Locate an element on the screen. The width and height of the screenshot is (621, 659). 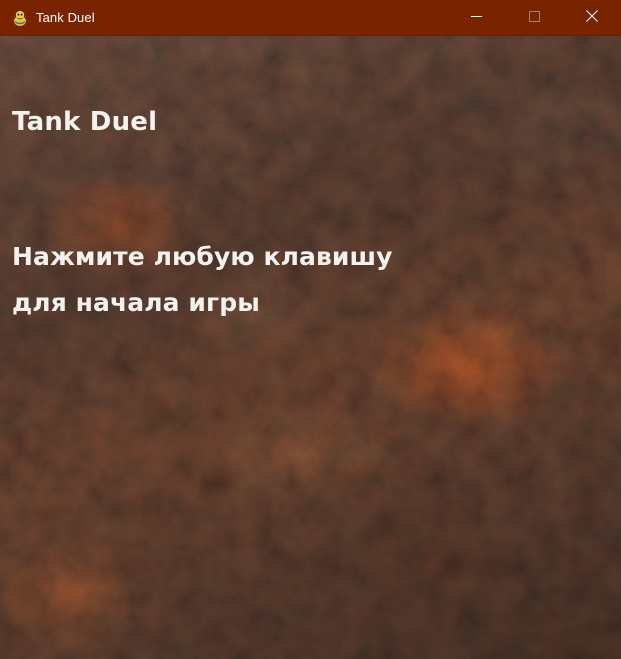
close-icon is located at coordinates (592, 18).